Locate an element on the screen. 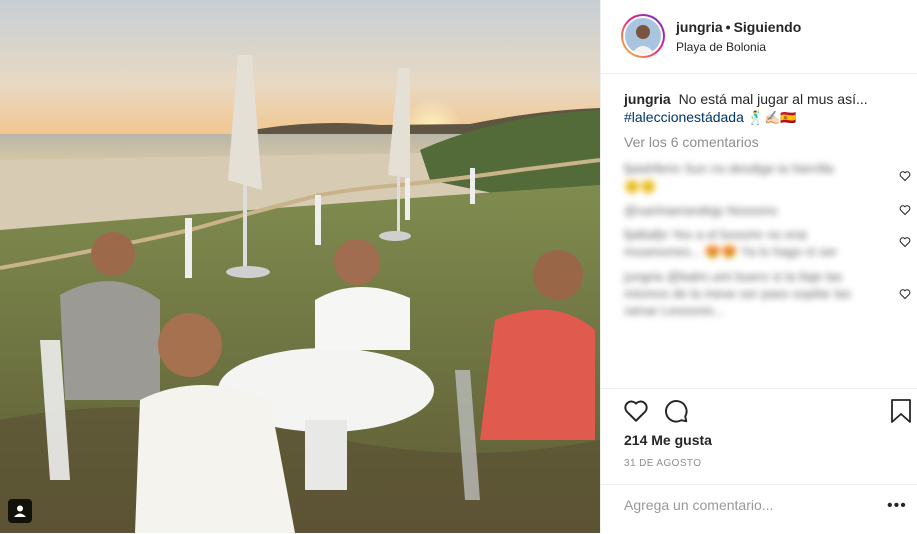 Image resolution: width=917 pixels, height=534 pixels. caption-hashtag-link: #laleccionestádada is located at coordinates (684, 117).